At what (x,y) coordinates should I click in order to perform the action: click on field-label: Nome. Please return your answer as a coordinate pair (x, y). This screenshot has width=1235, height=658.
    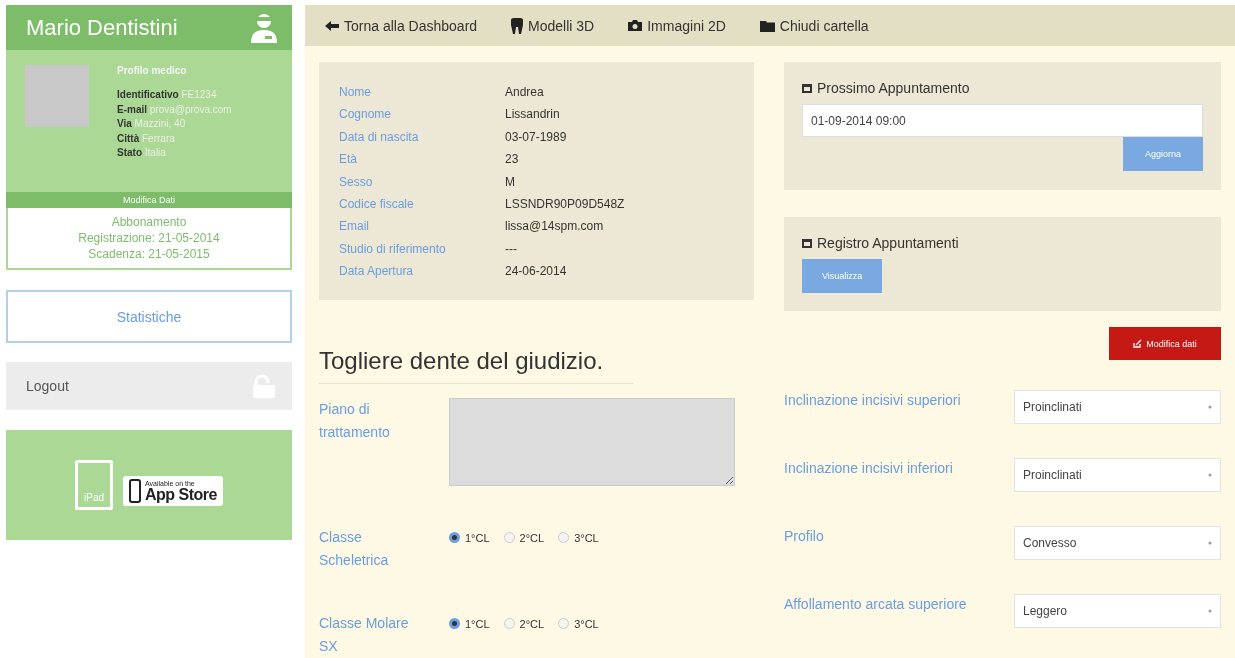
    Looking at the image, I should click on (355, 93).